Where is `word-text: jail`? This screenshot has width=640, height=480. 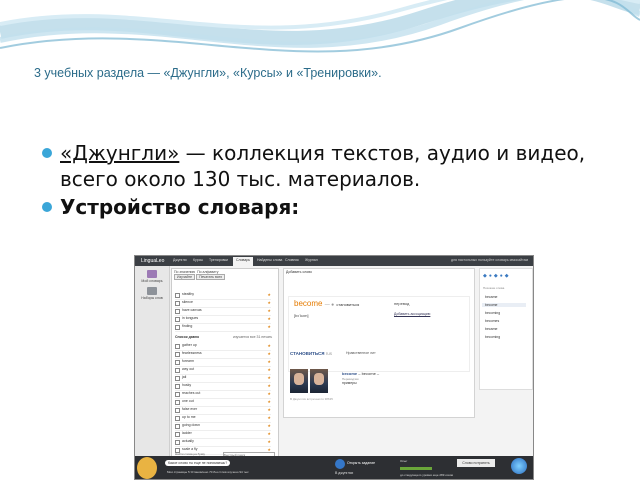 word-text: jail is located at coordinates (184, 377).